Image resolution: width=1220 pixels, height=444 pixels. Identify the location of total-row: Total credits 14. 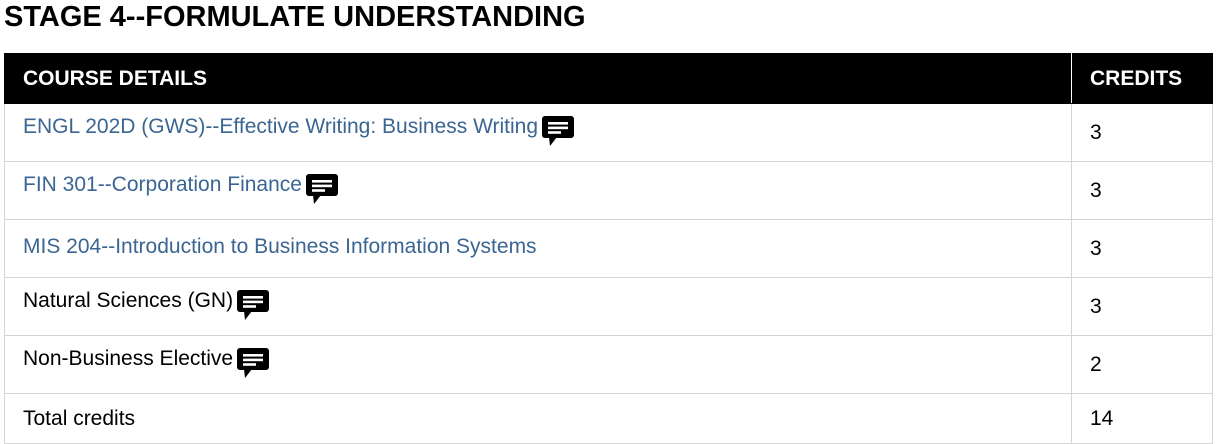
(608, 418).